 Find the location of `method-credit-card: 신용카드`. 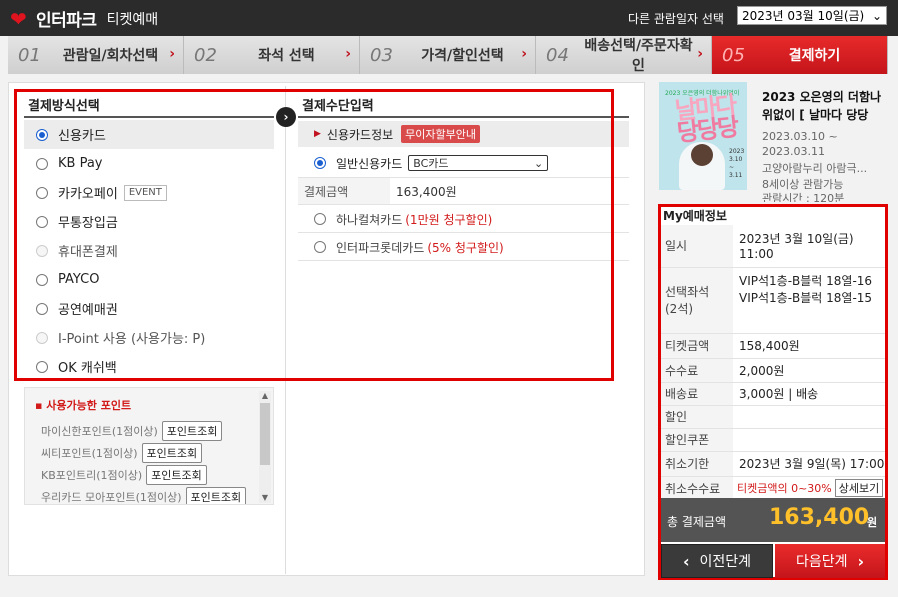

method-credit-card: 신용카드 is located at coordinates (149, 134).